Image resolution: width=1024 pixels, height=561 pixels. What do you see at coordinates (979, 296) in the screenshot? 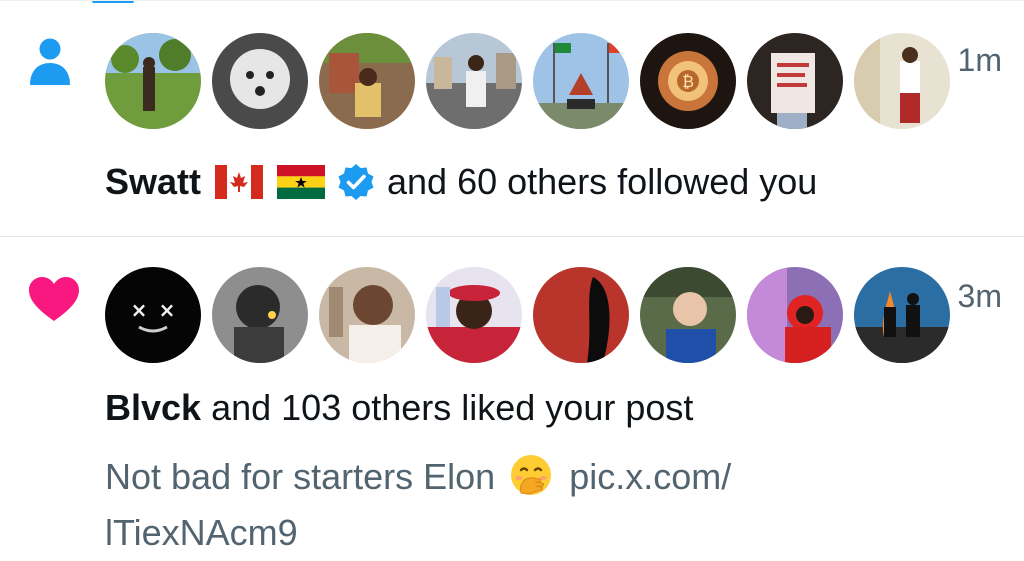
I see `notification-timestamp: 3m` at bounding box center [979, 296].